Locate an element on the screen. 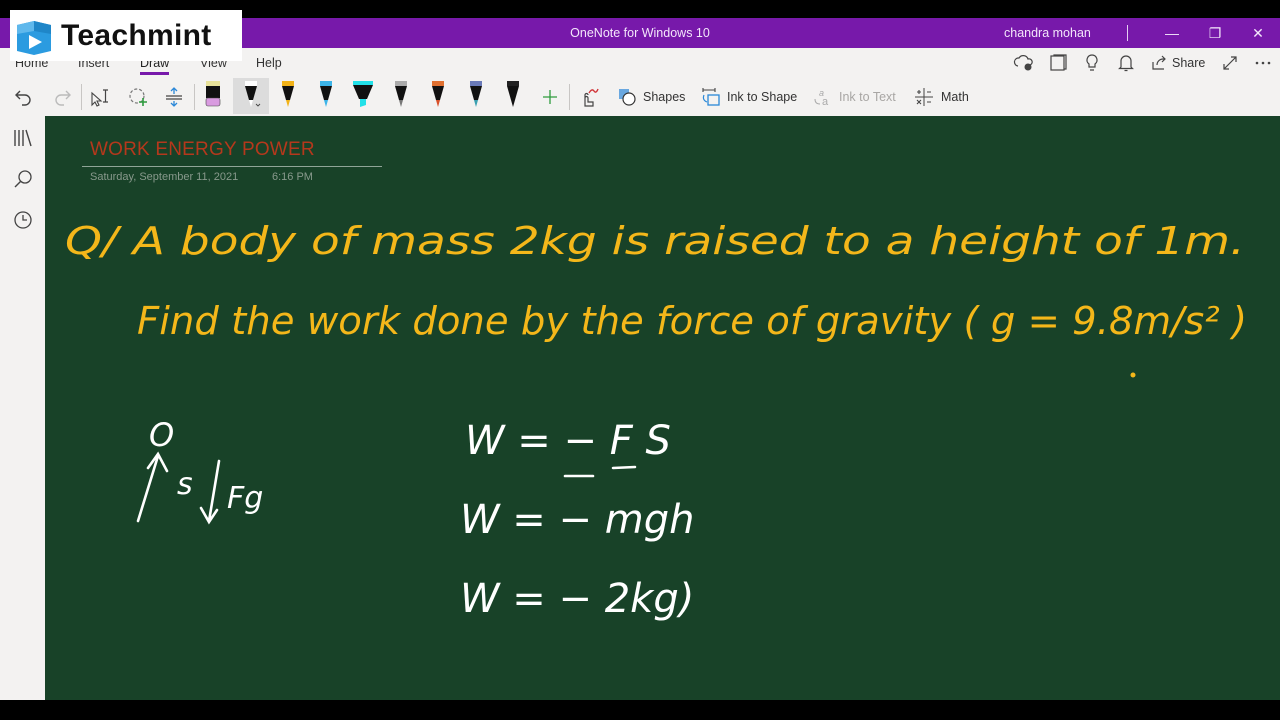 Image resolution: width=1280 pixels, height=720 pixels. teachmint-watermark: Teachmint is located at coordinates (126, 35).